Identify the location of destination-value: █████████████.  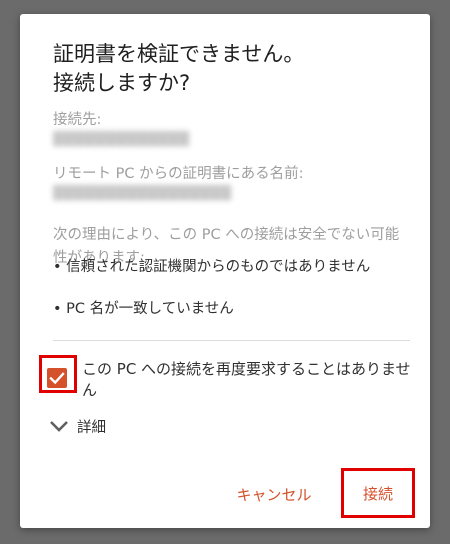
(121, 139).